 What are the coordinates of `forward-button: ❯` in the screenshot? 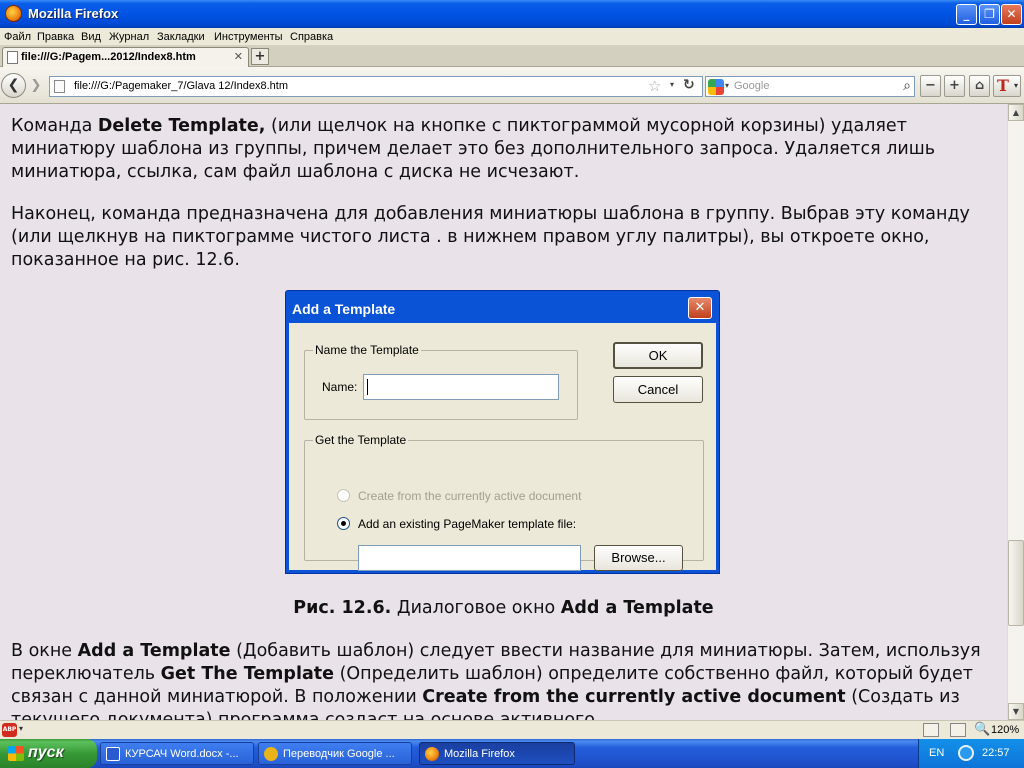 It's located at (36, 86).